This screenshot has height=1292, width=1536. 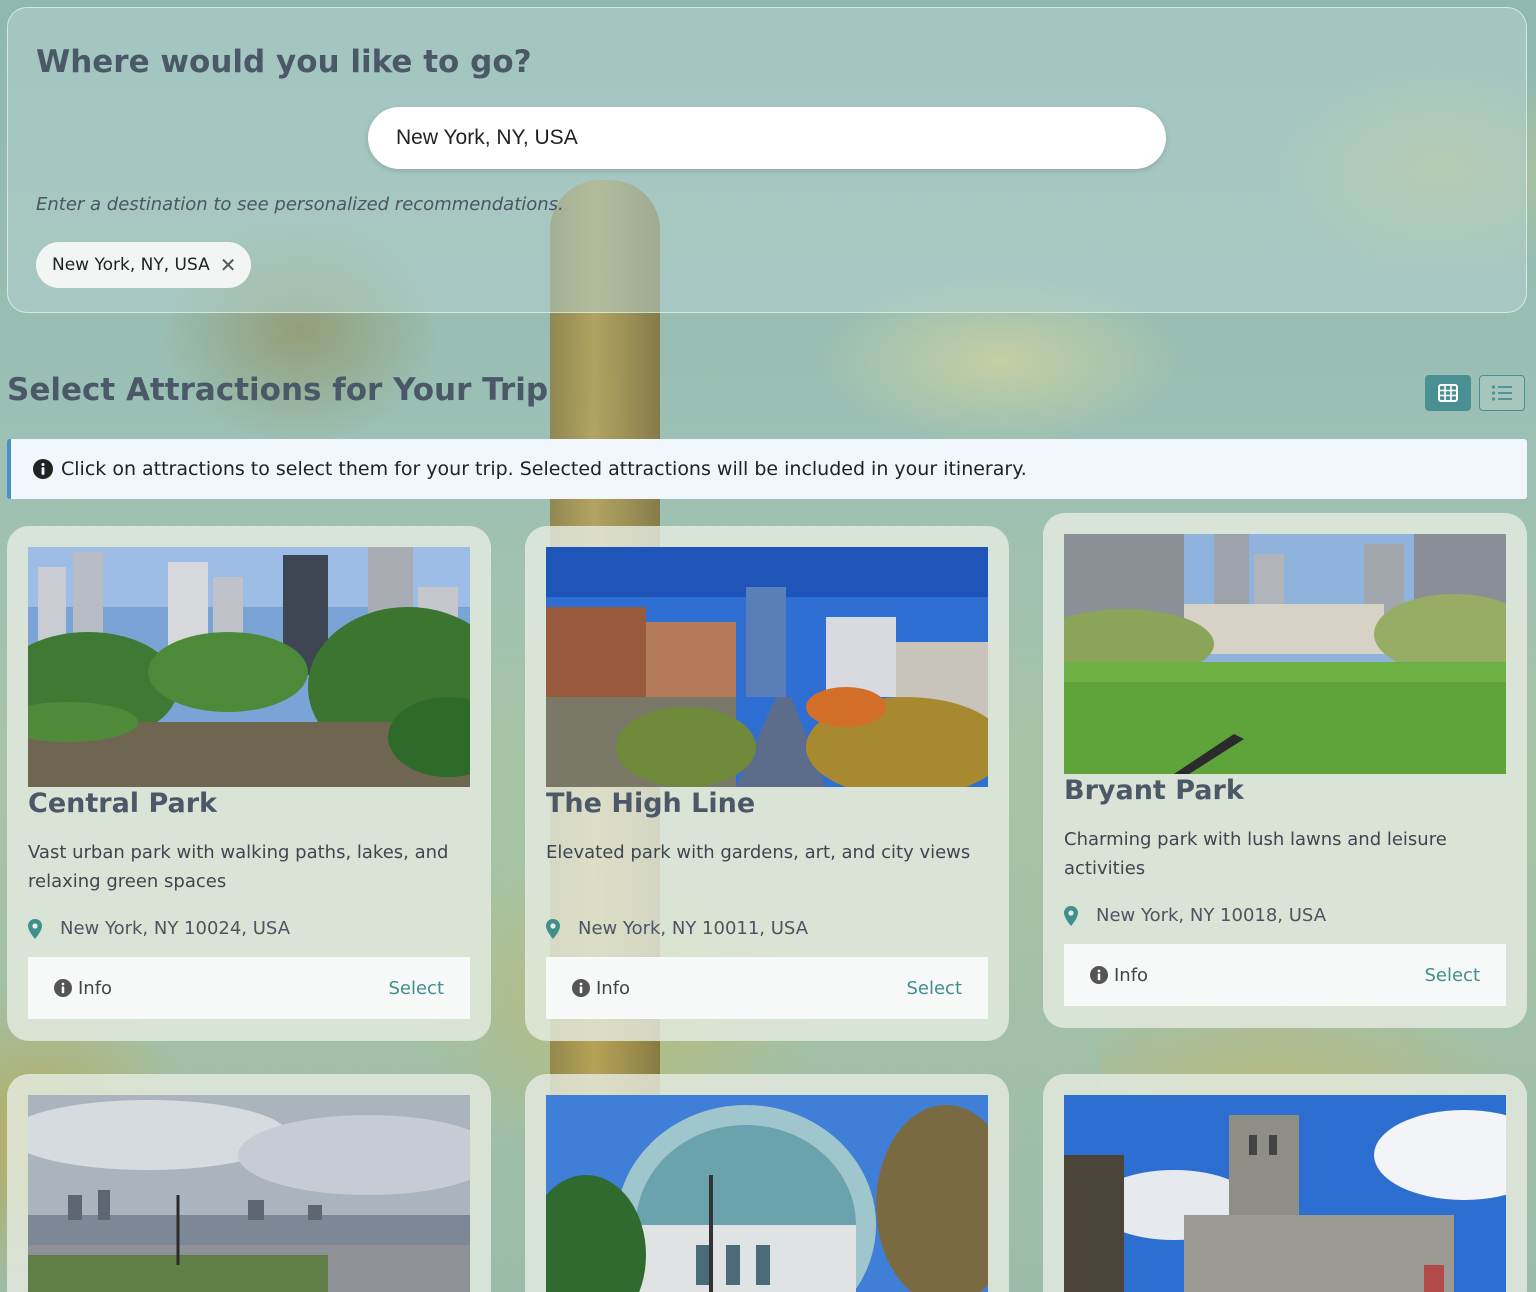 I want to click on attraction-location: New York, NY 10018, USA, so click(x=1195, y=915).